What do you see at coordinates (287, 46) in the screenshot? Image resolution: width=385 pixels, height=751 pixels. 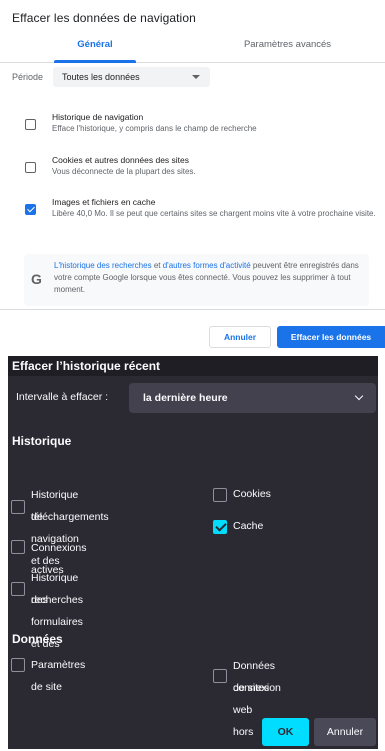 I see `tab-advanced: Paramètres avancés` at bounding box center [287, 46].